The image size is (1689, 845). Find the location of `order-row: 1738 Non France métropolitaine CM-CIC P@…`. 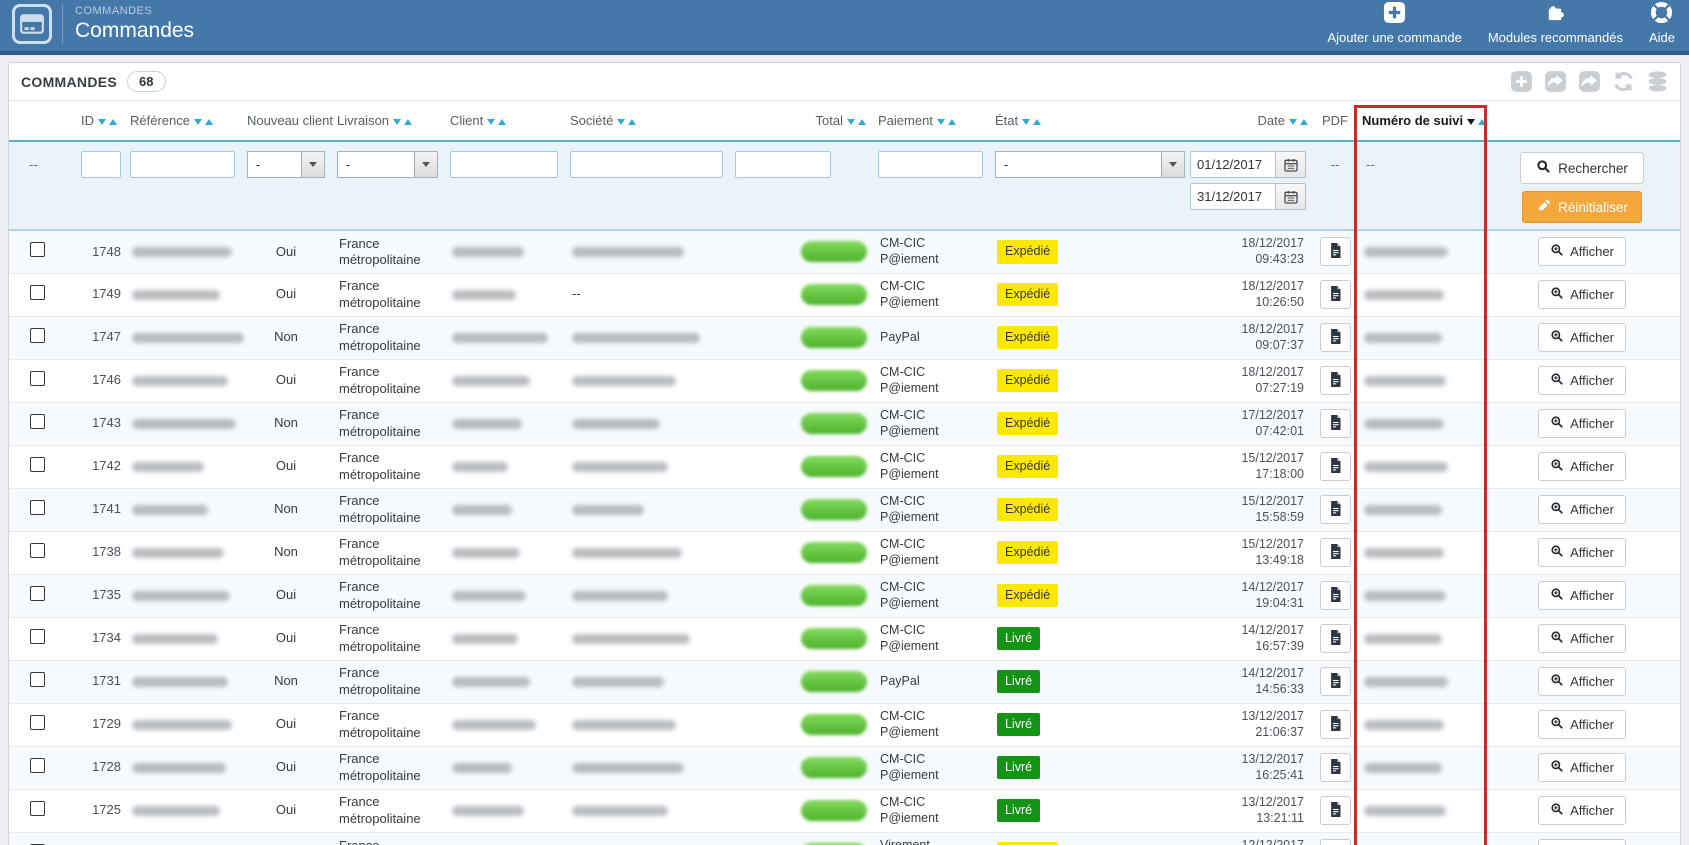

order-row: 1738 Non France métropolitaine CM-CIC P@… is located at coordinates (844, 552).